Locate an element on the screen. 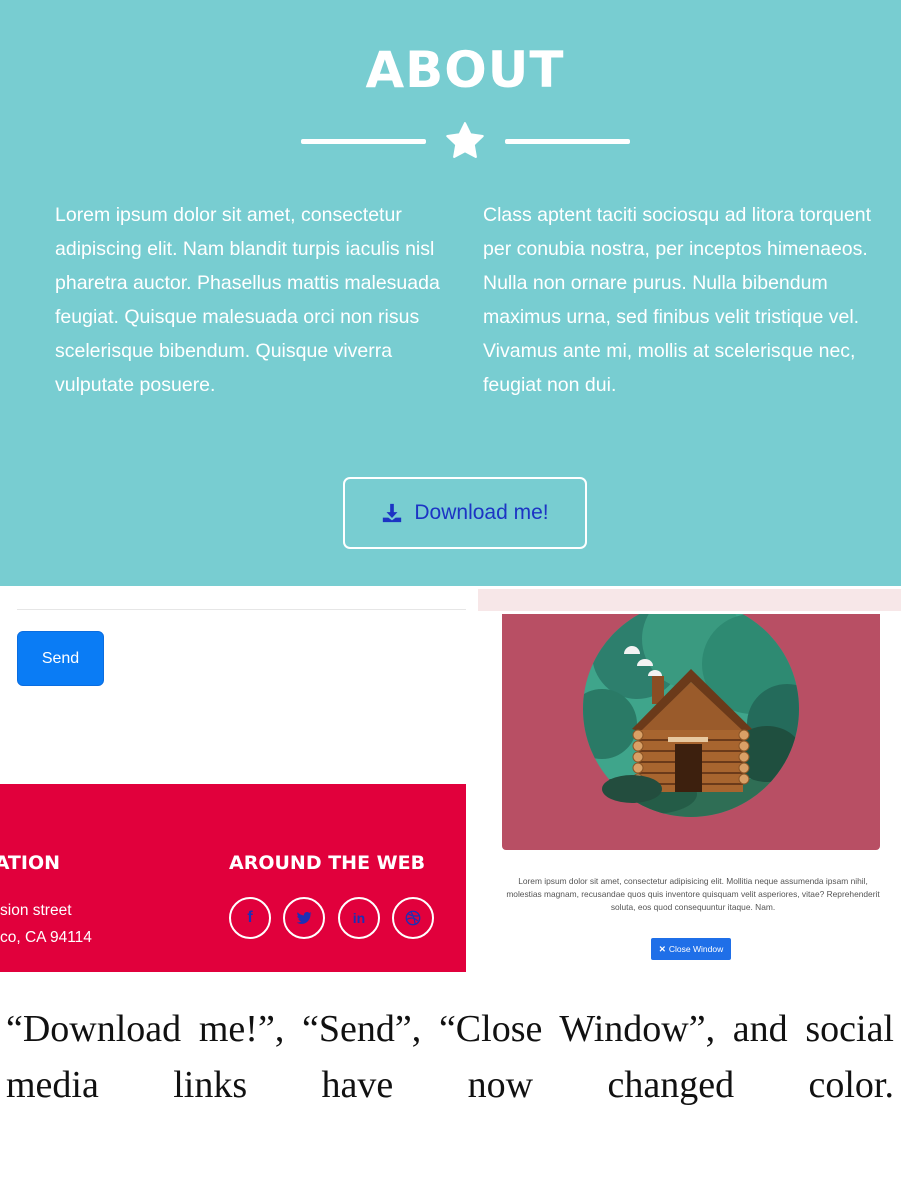 This screenshot has height=1202, width=901. download-button: Download me! is located at coordinates (465, 513).